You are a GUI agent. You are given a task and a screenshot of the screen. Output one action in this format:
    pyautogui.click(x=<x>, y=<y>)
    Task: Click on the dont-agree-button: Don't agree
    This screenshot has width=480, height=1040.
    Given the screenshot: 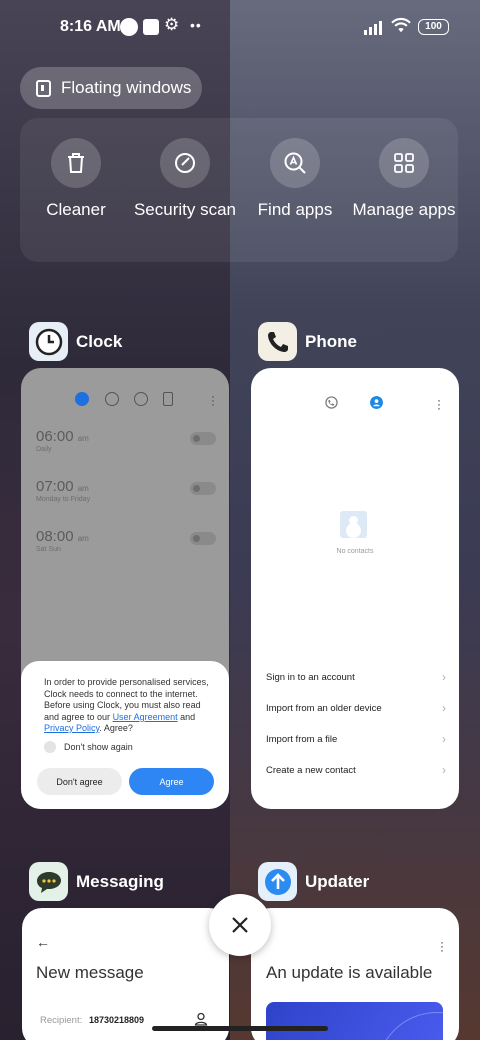 What is the action you would take?
    pyautogui.click(x=79, y=781)
    